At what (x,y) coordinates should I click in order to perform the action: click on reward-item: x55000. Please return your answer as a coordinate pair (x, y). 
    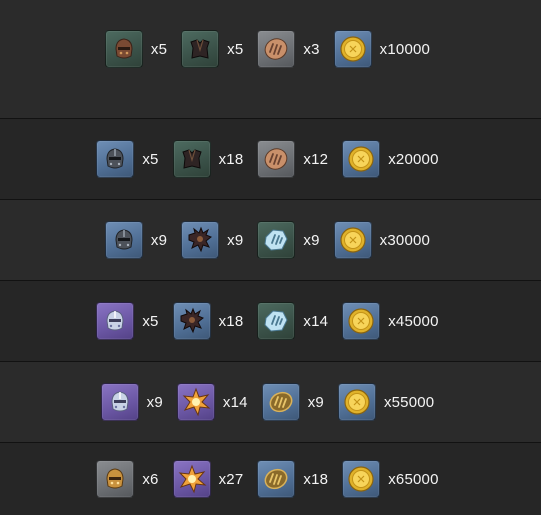
    Looking at the image, I should click on (388, 402).